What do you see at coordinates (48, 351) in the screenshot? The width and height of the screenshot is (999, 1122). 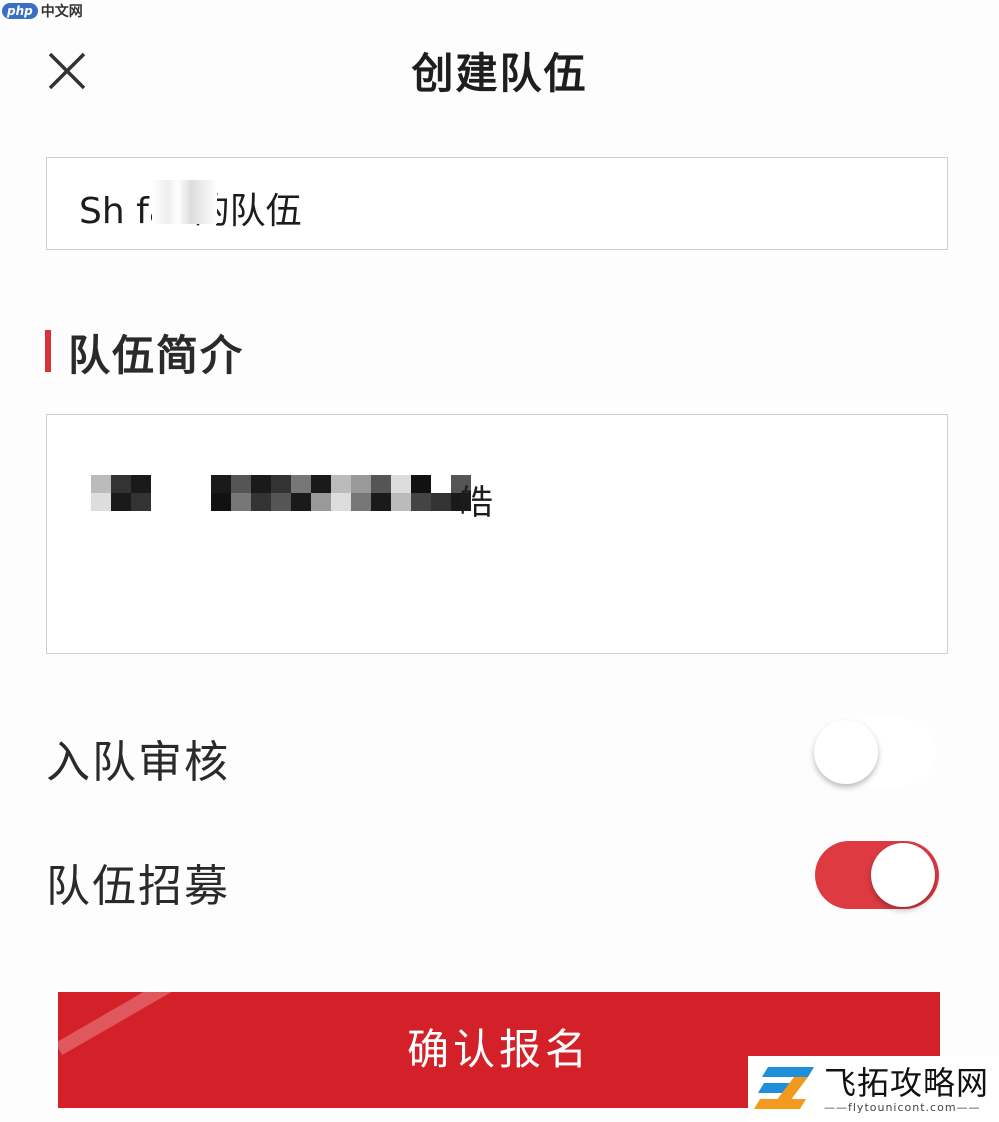 I see `section-accent-bar` at bounding box center [48, 351].